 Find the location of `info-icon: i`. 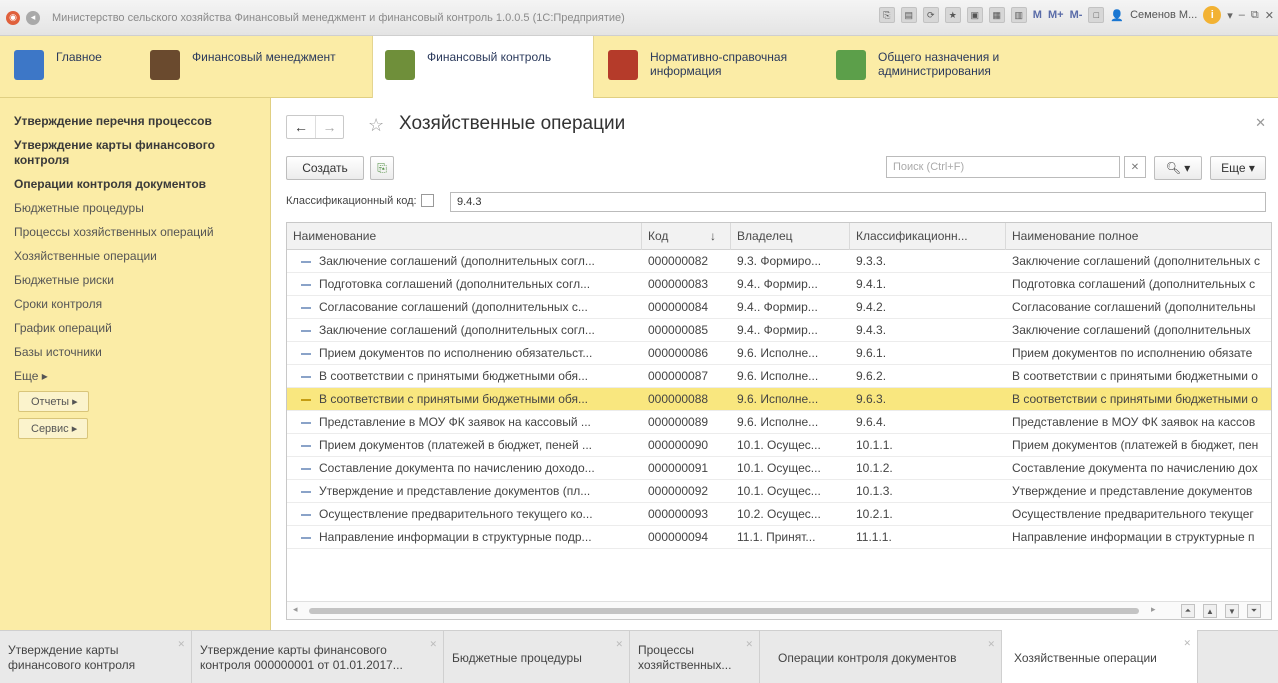

info-icon: i is located at coordinates (1212, 15).